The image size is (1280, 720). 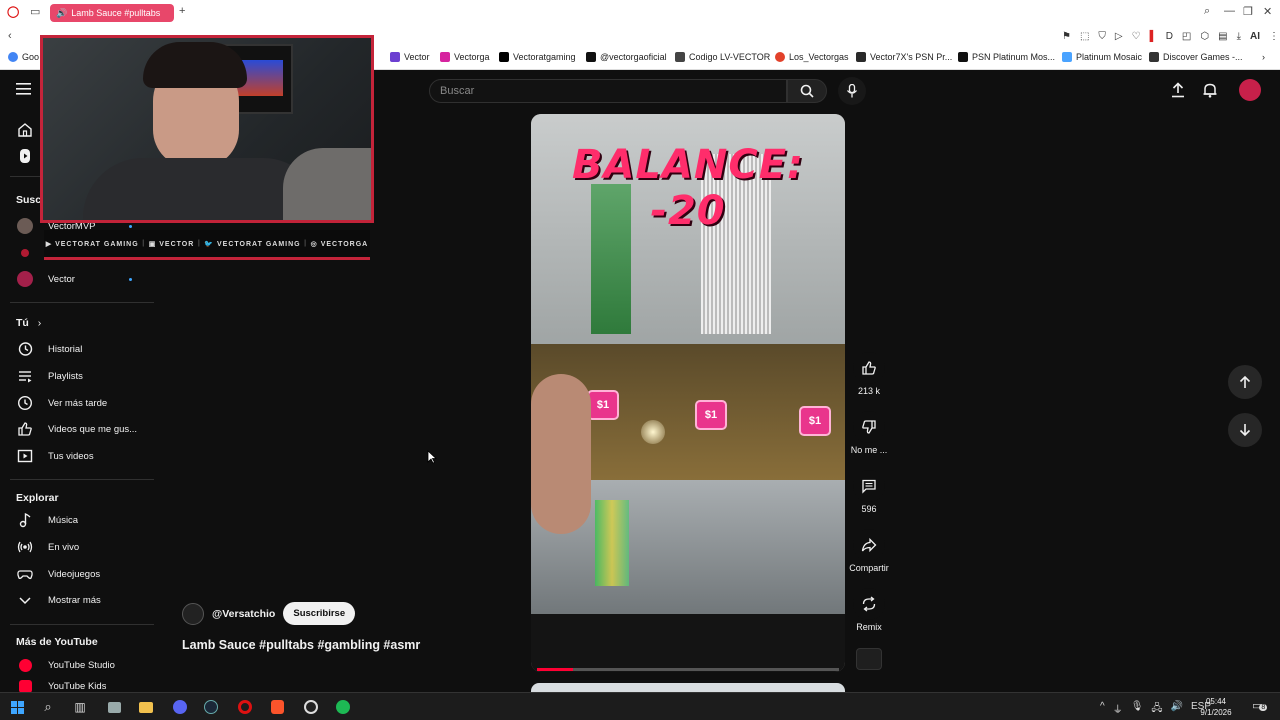 What do you see at coordinates (10, 36) in the screenshot?
I see `back-button: ‹` at bounding box center [10, 36].